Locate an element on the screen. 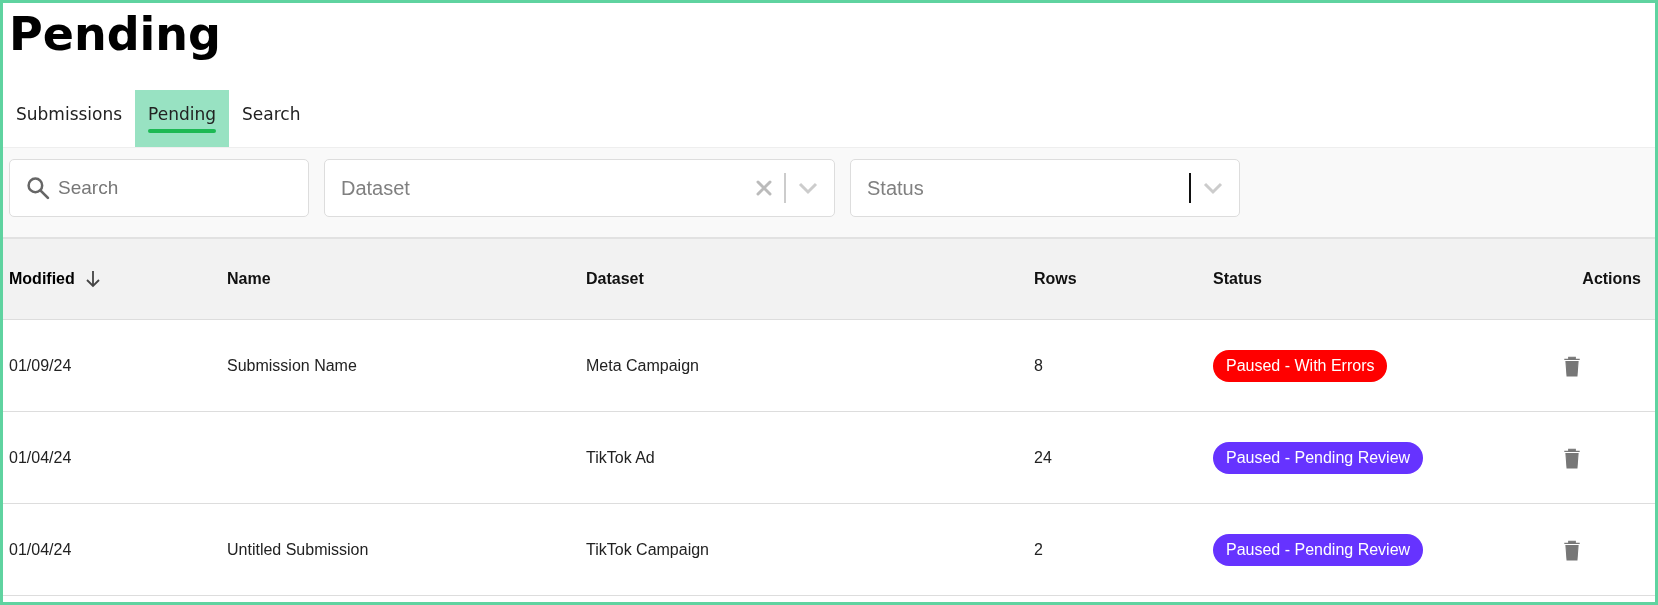 The width and height of the screenshot is (1658, 605). table-cell: 2 is located at coordinates (1038, 549).